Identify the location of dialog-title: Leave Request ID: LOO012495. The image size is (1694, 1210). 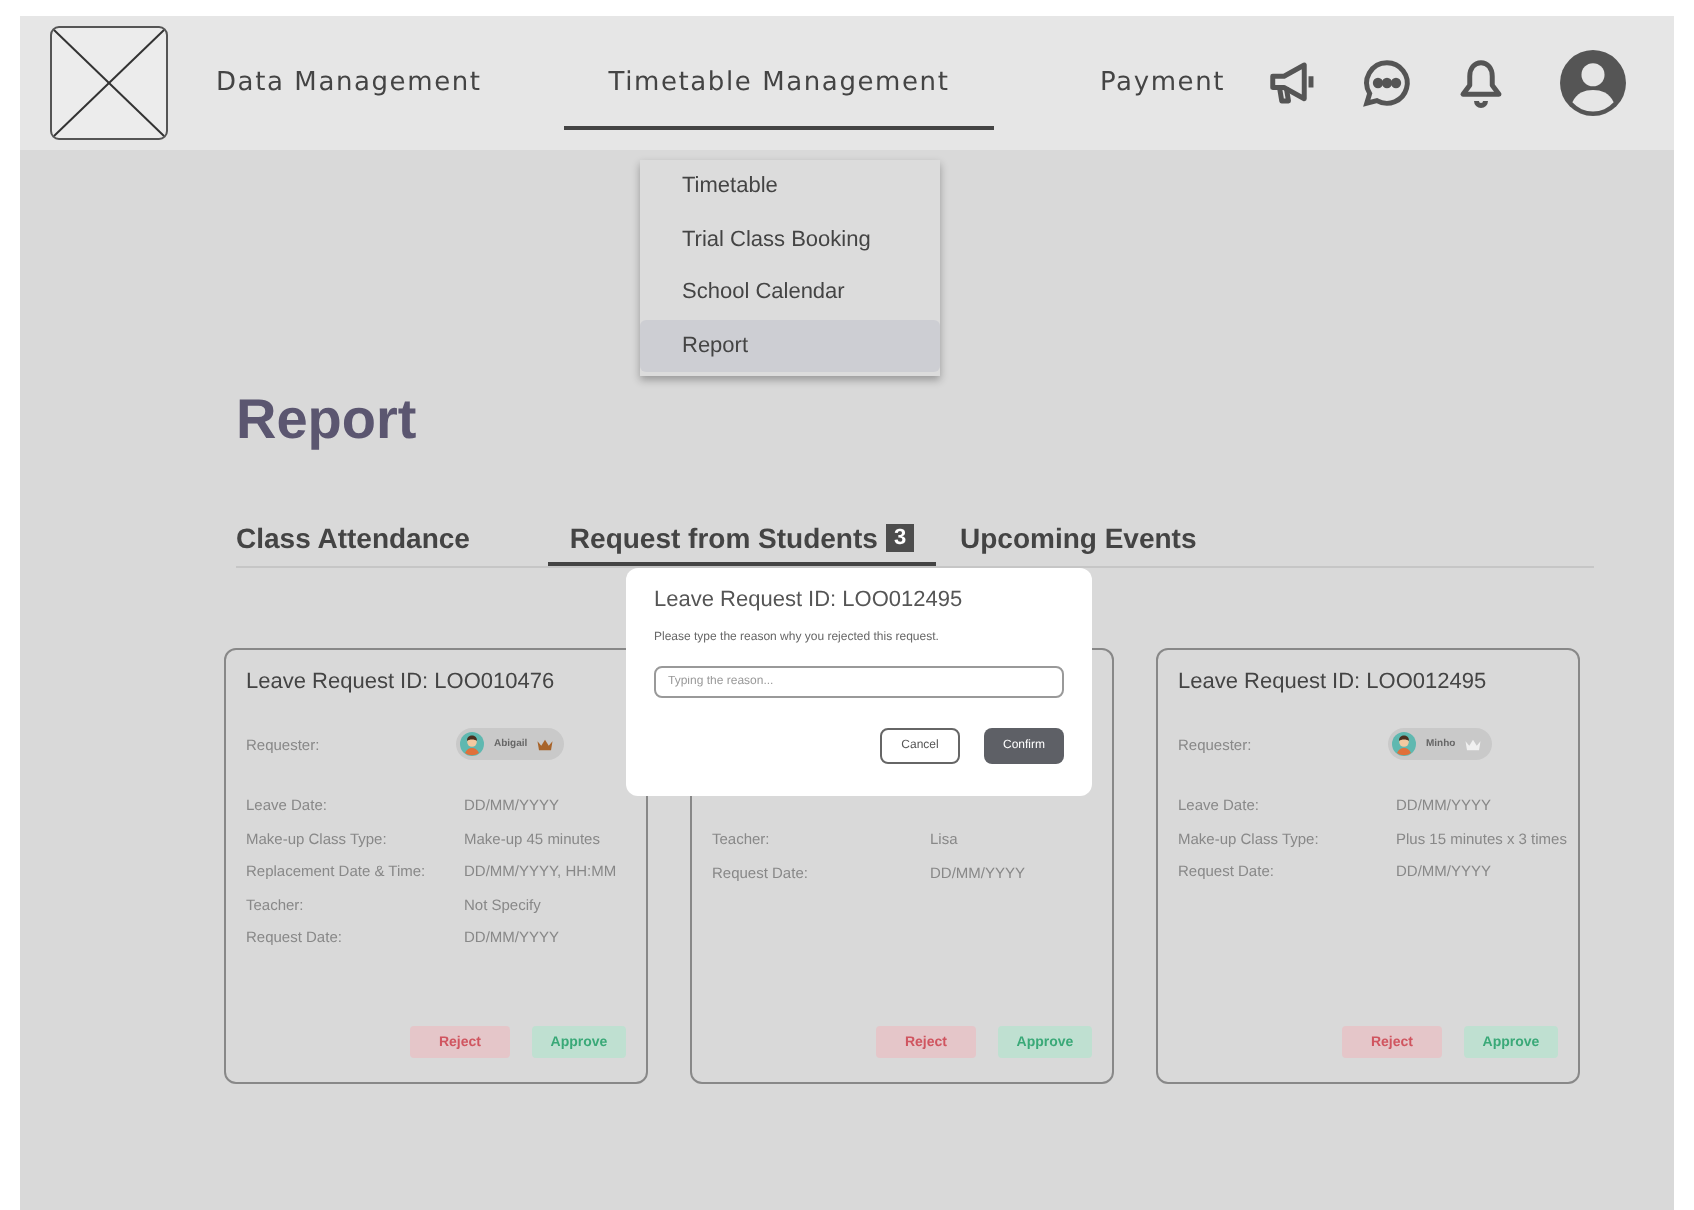
(809, 600).